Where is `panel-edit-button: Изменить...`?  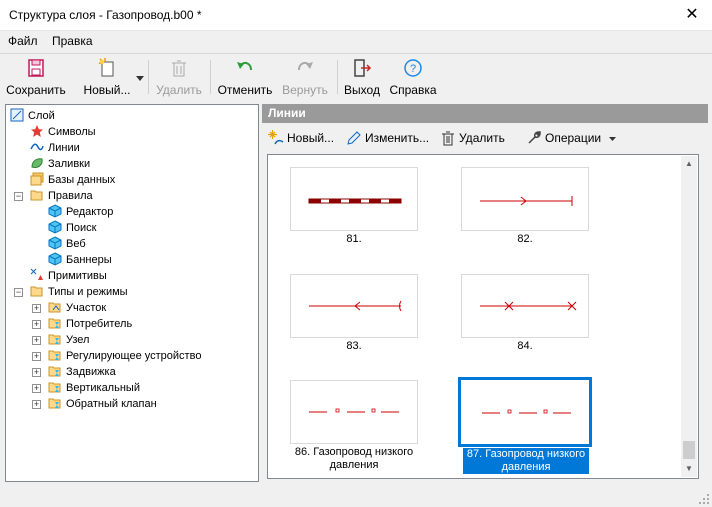 panel-edit-button: Изменить... is located at coordinates (387, 138).